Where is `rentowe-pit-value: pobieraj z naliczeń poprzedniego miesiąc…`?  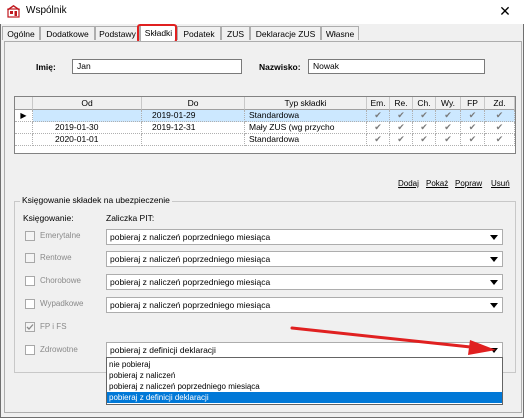
rentowe-pit-value: pobieraj z naliczeń poprzedniego miesiąc… is located at coordinates (190, 259).